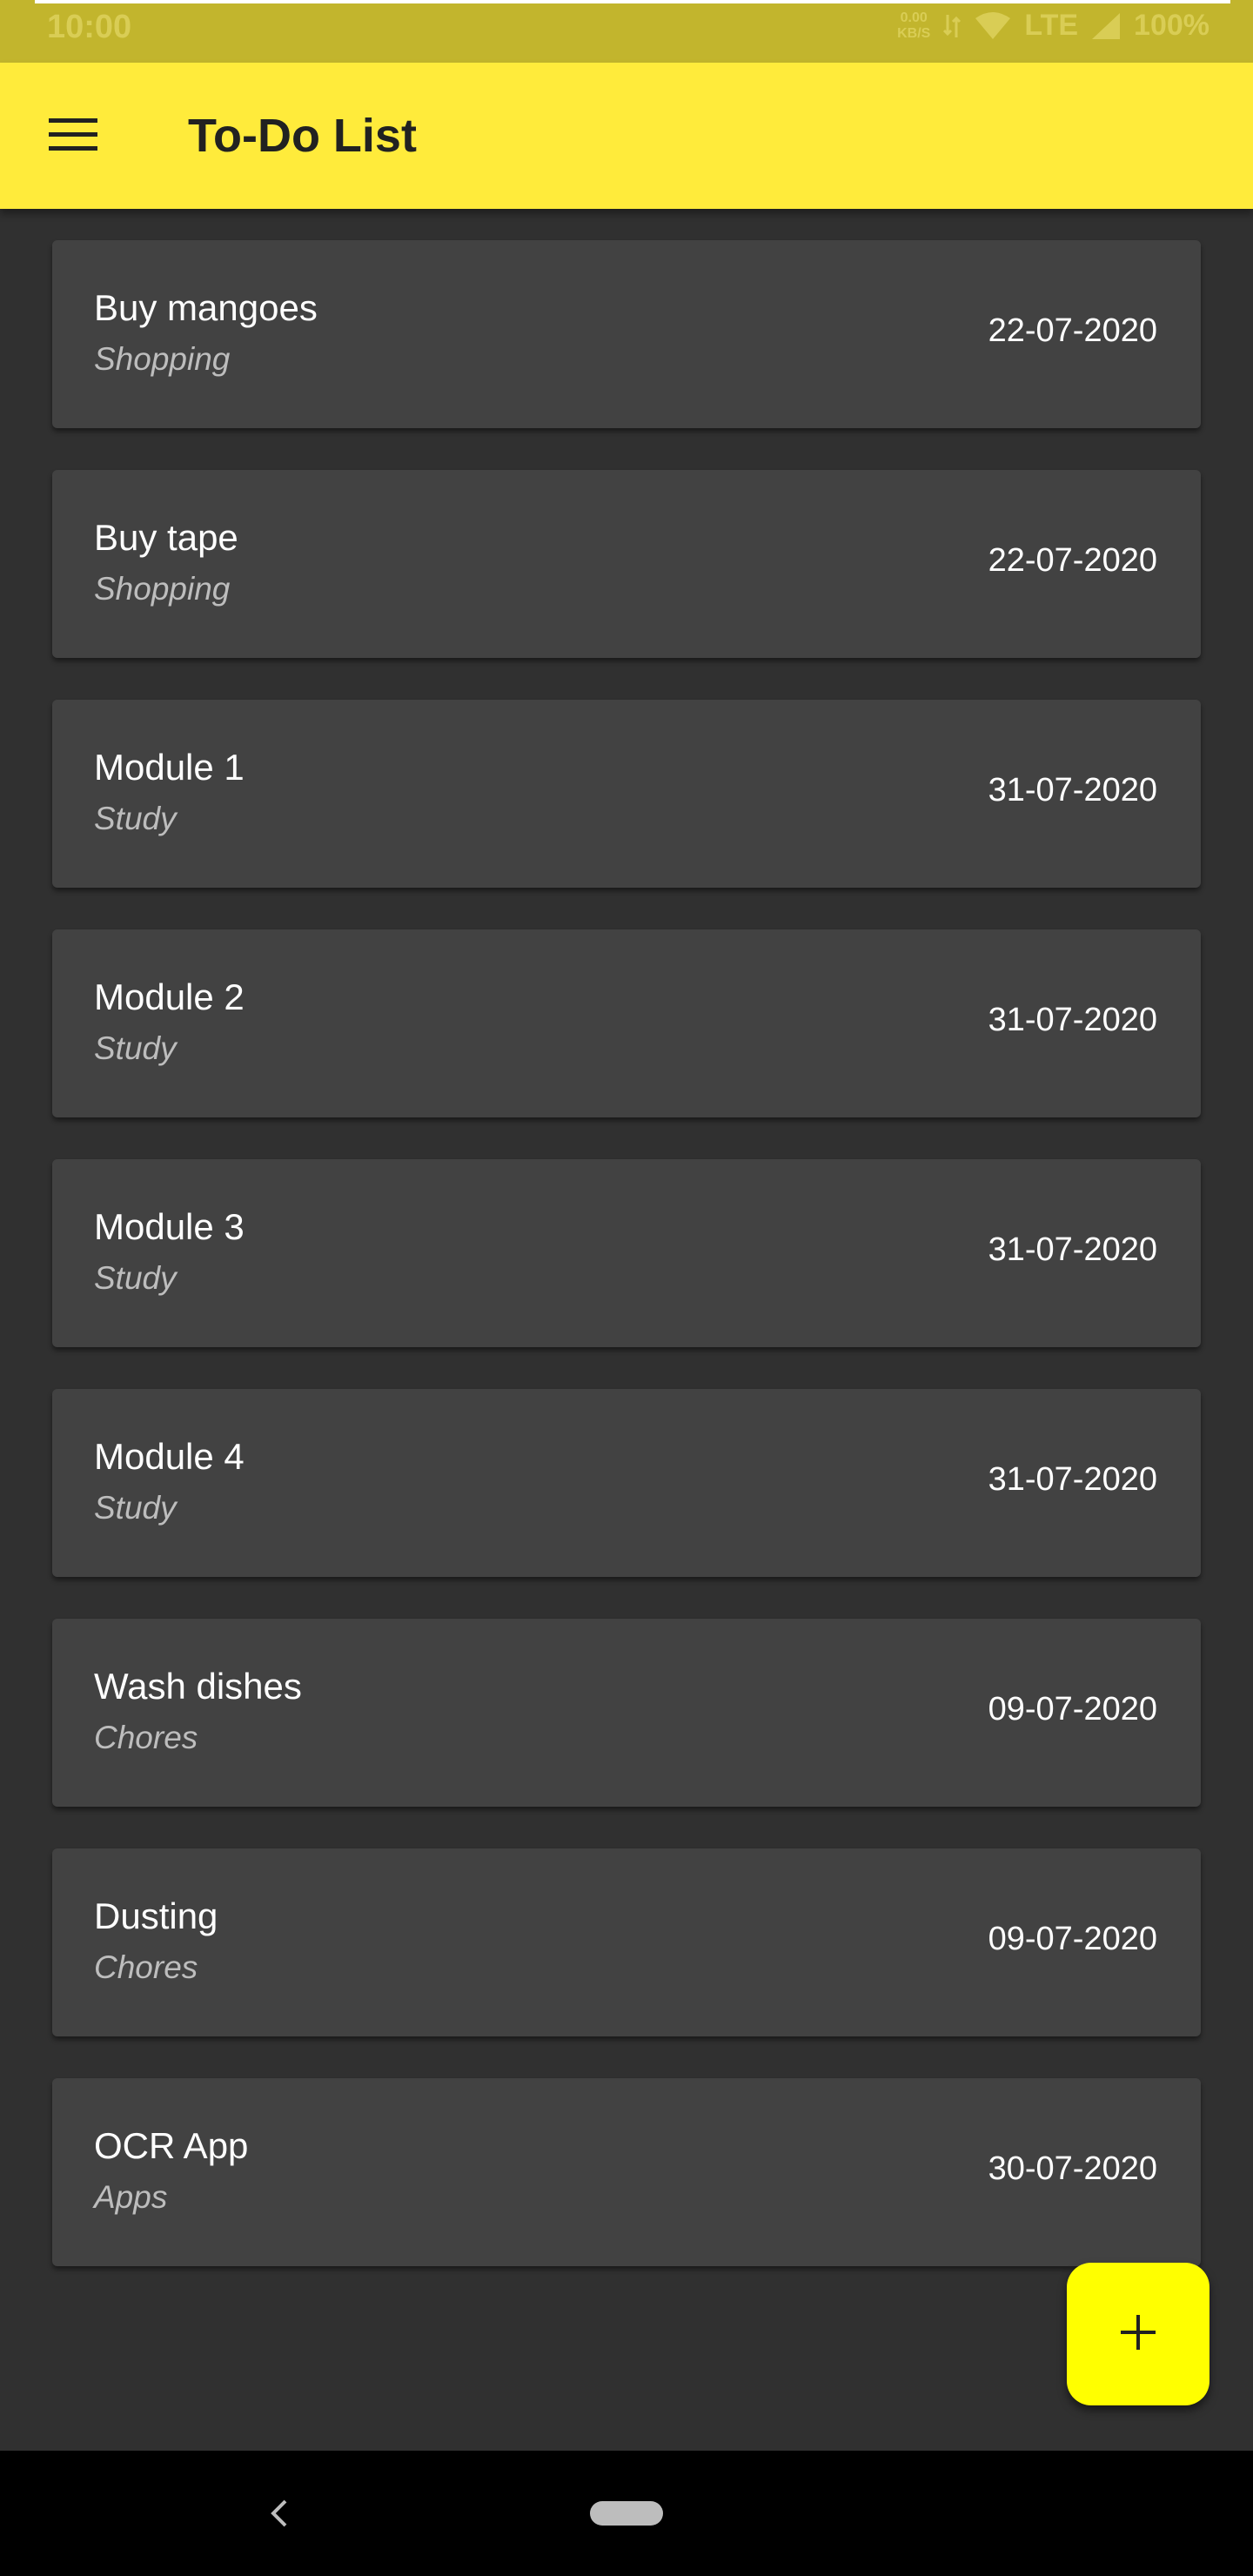 The image size is (1253, 2576). Describe the element at coordinates (206, 308) in the screenshot. I see `task-title: Buy mangoes` at that location.